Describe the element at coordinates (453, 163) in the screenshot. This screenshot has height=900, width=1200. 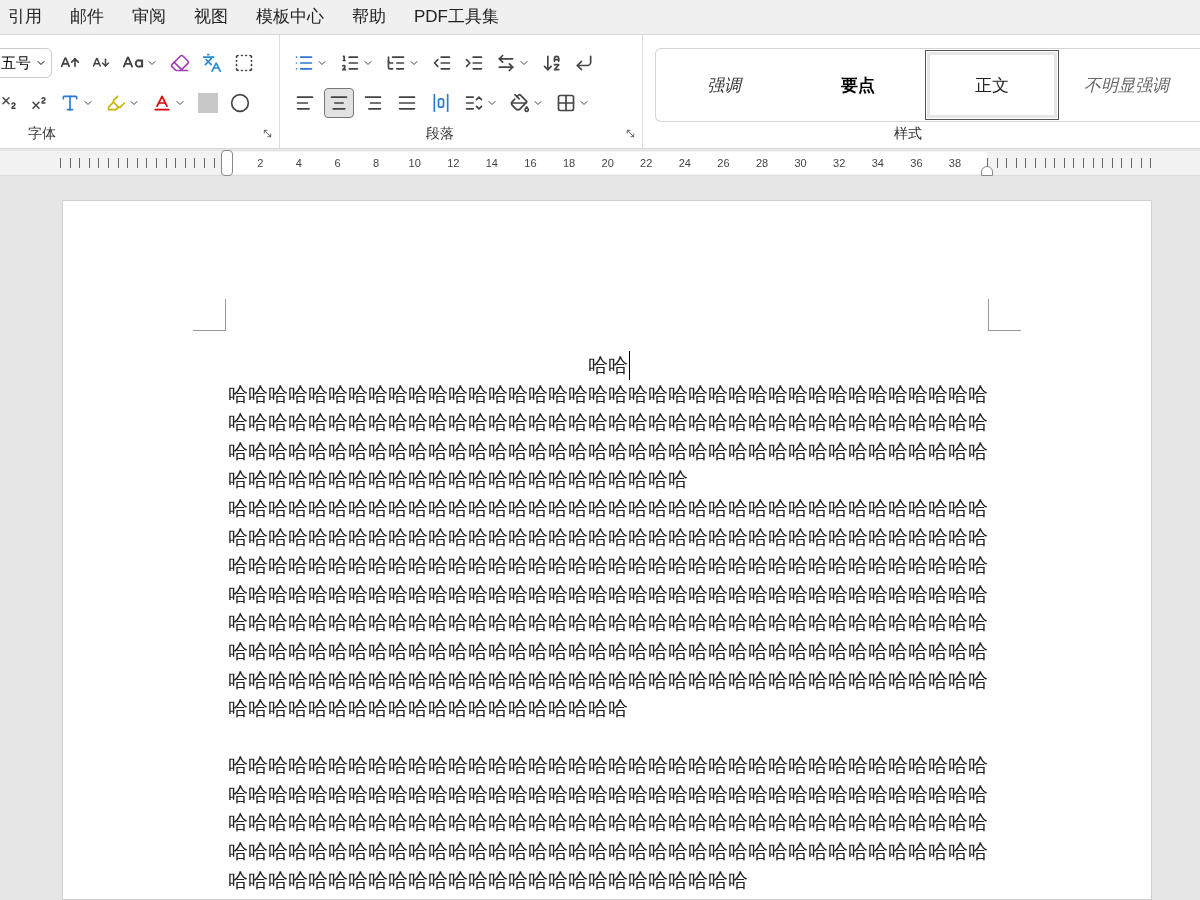
I see `ruler-number: 12` at that location.